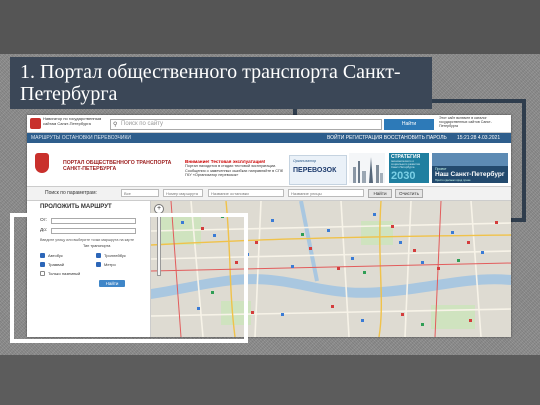  I want to click on top-band, so click(270, 27).